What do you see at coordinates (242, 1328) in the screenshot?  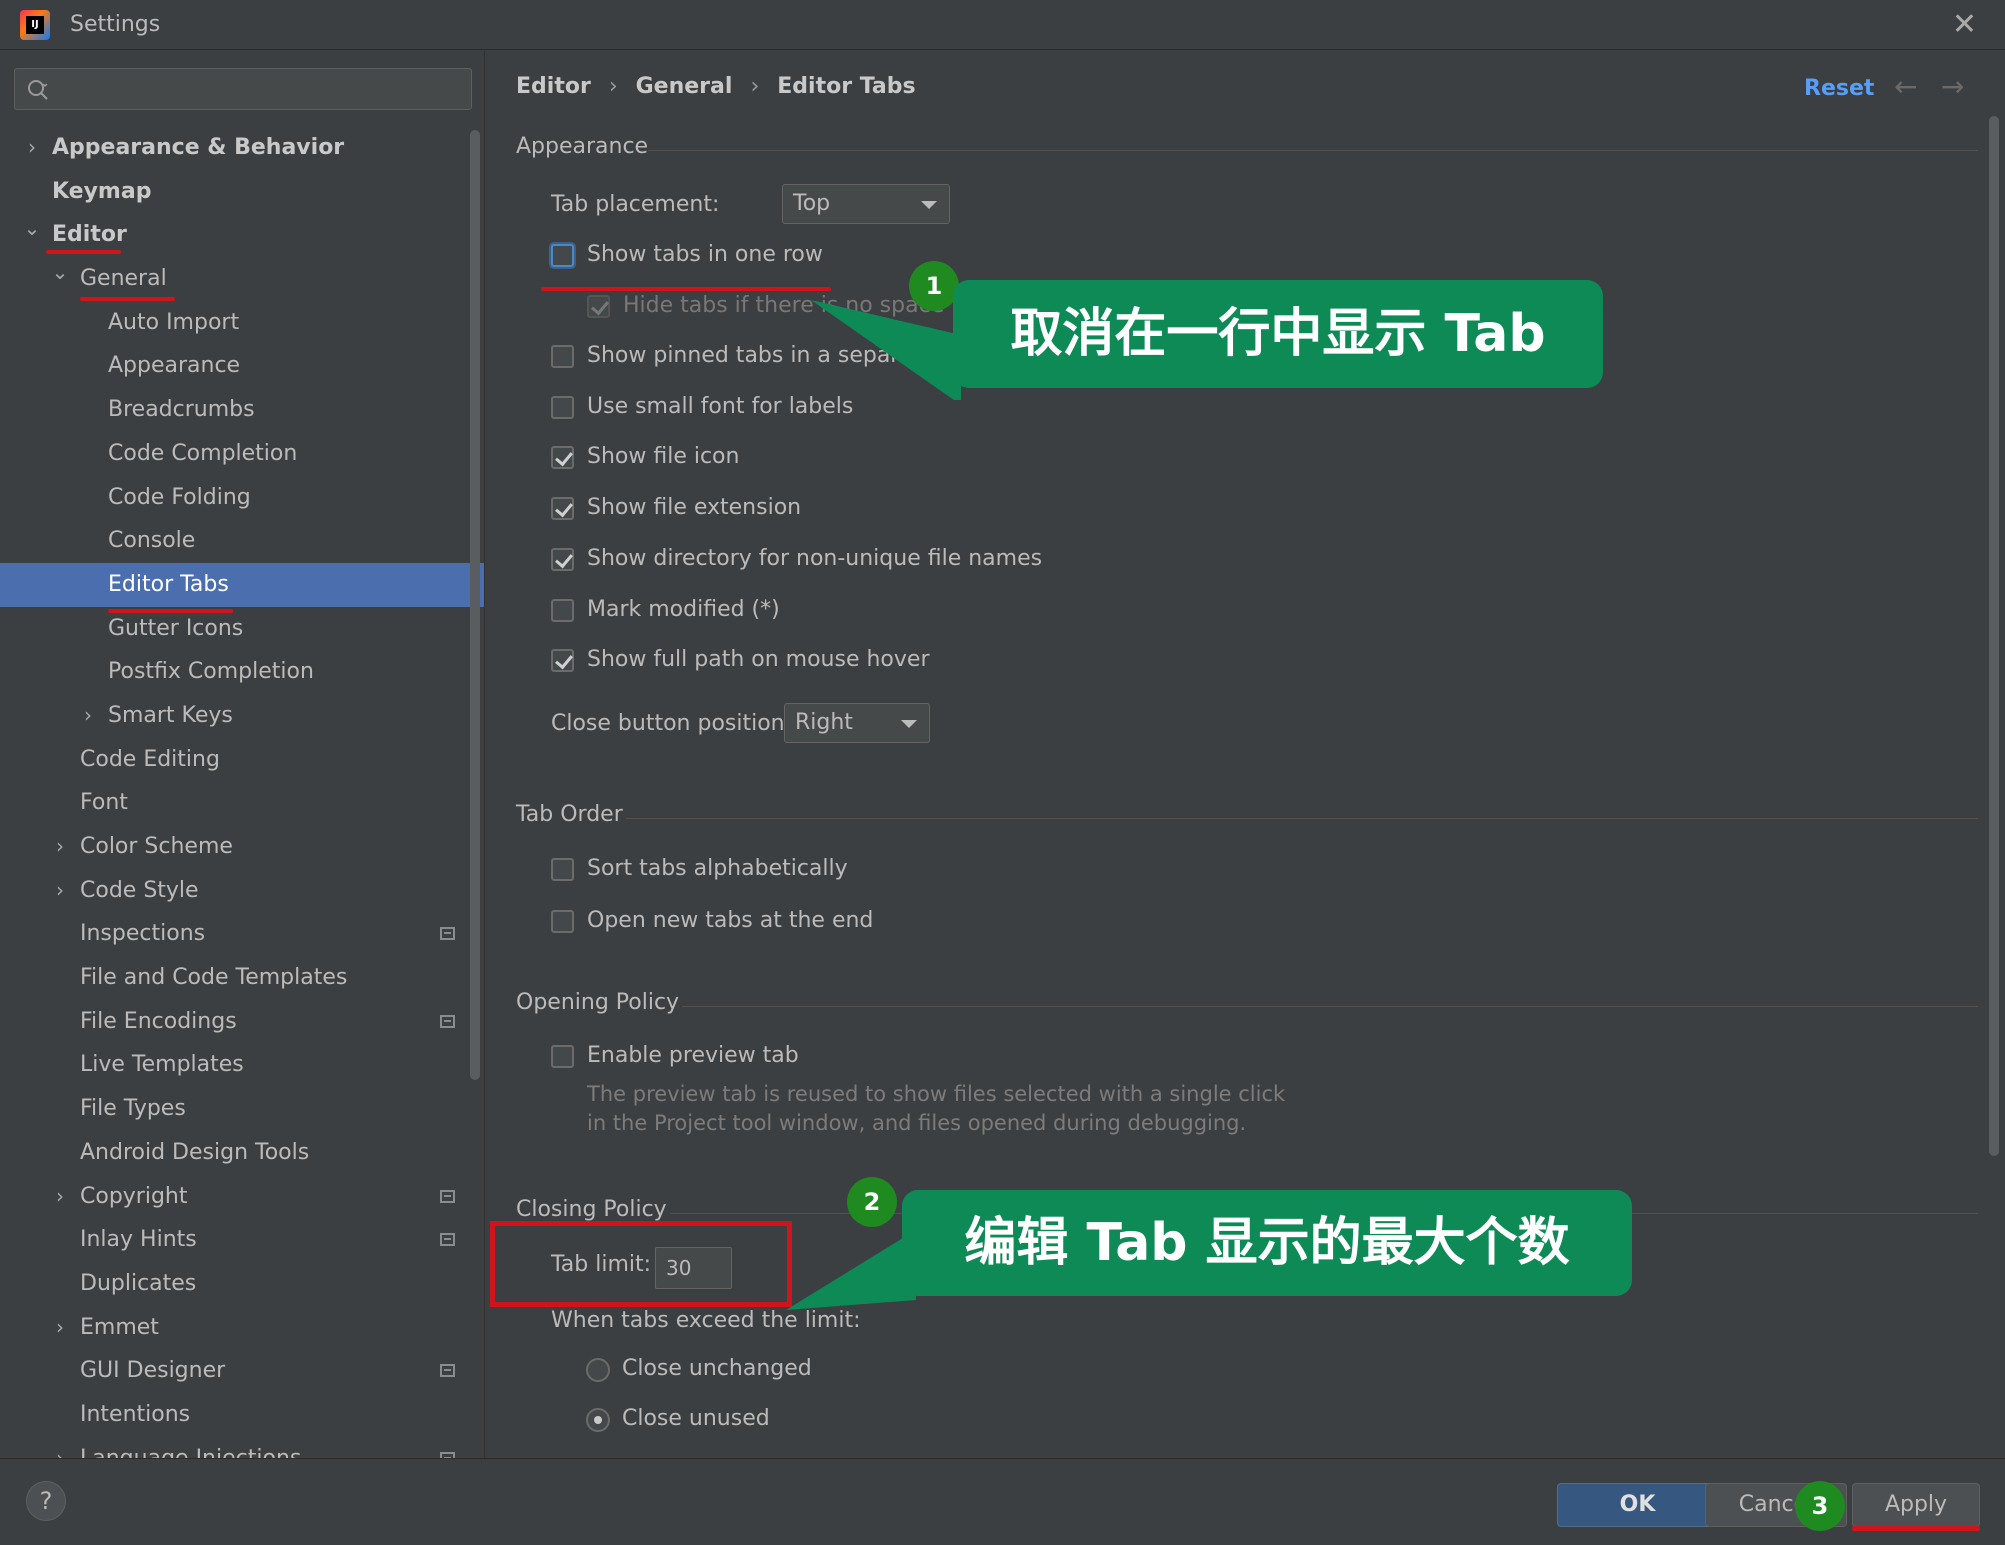 I see `sidebar-item: › Emmet` at bounding box center [242, 1328].